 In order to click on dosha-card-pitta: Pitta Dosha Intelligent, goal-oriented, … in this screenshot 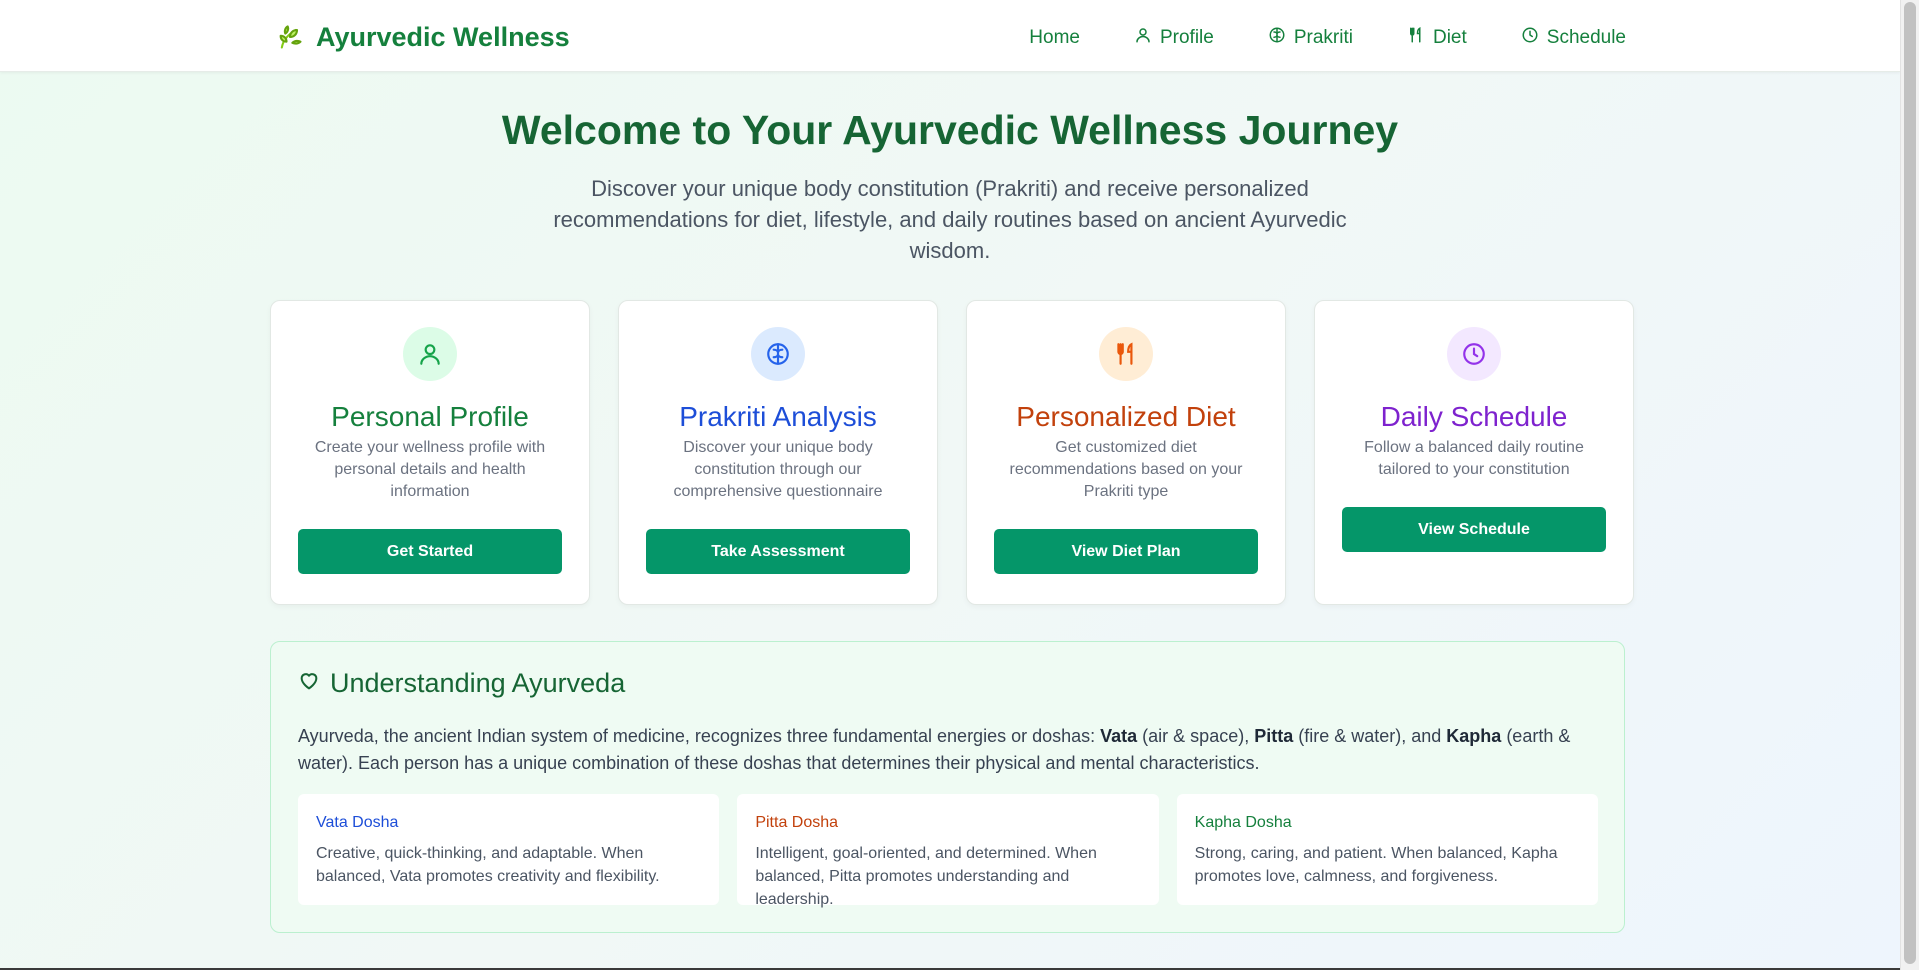, I will do `click(948, 851)`.